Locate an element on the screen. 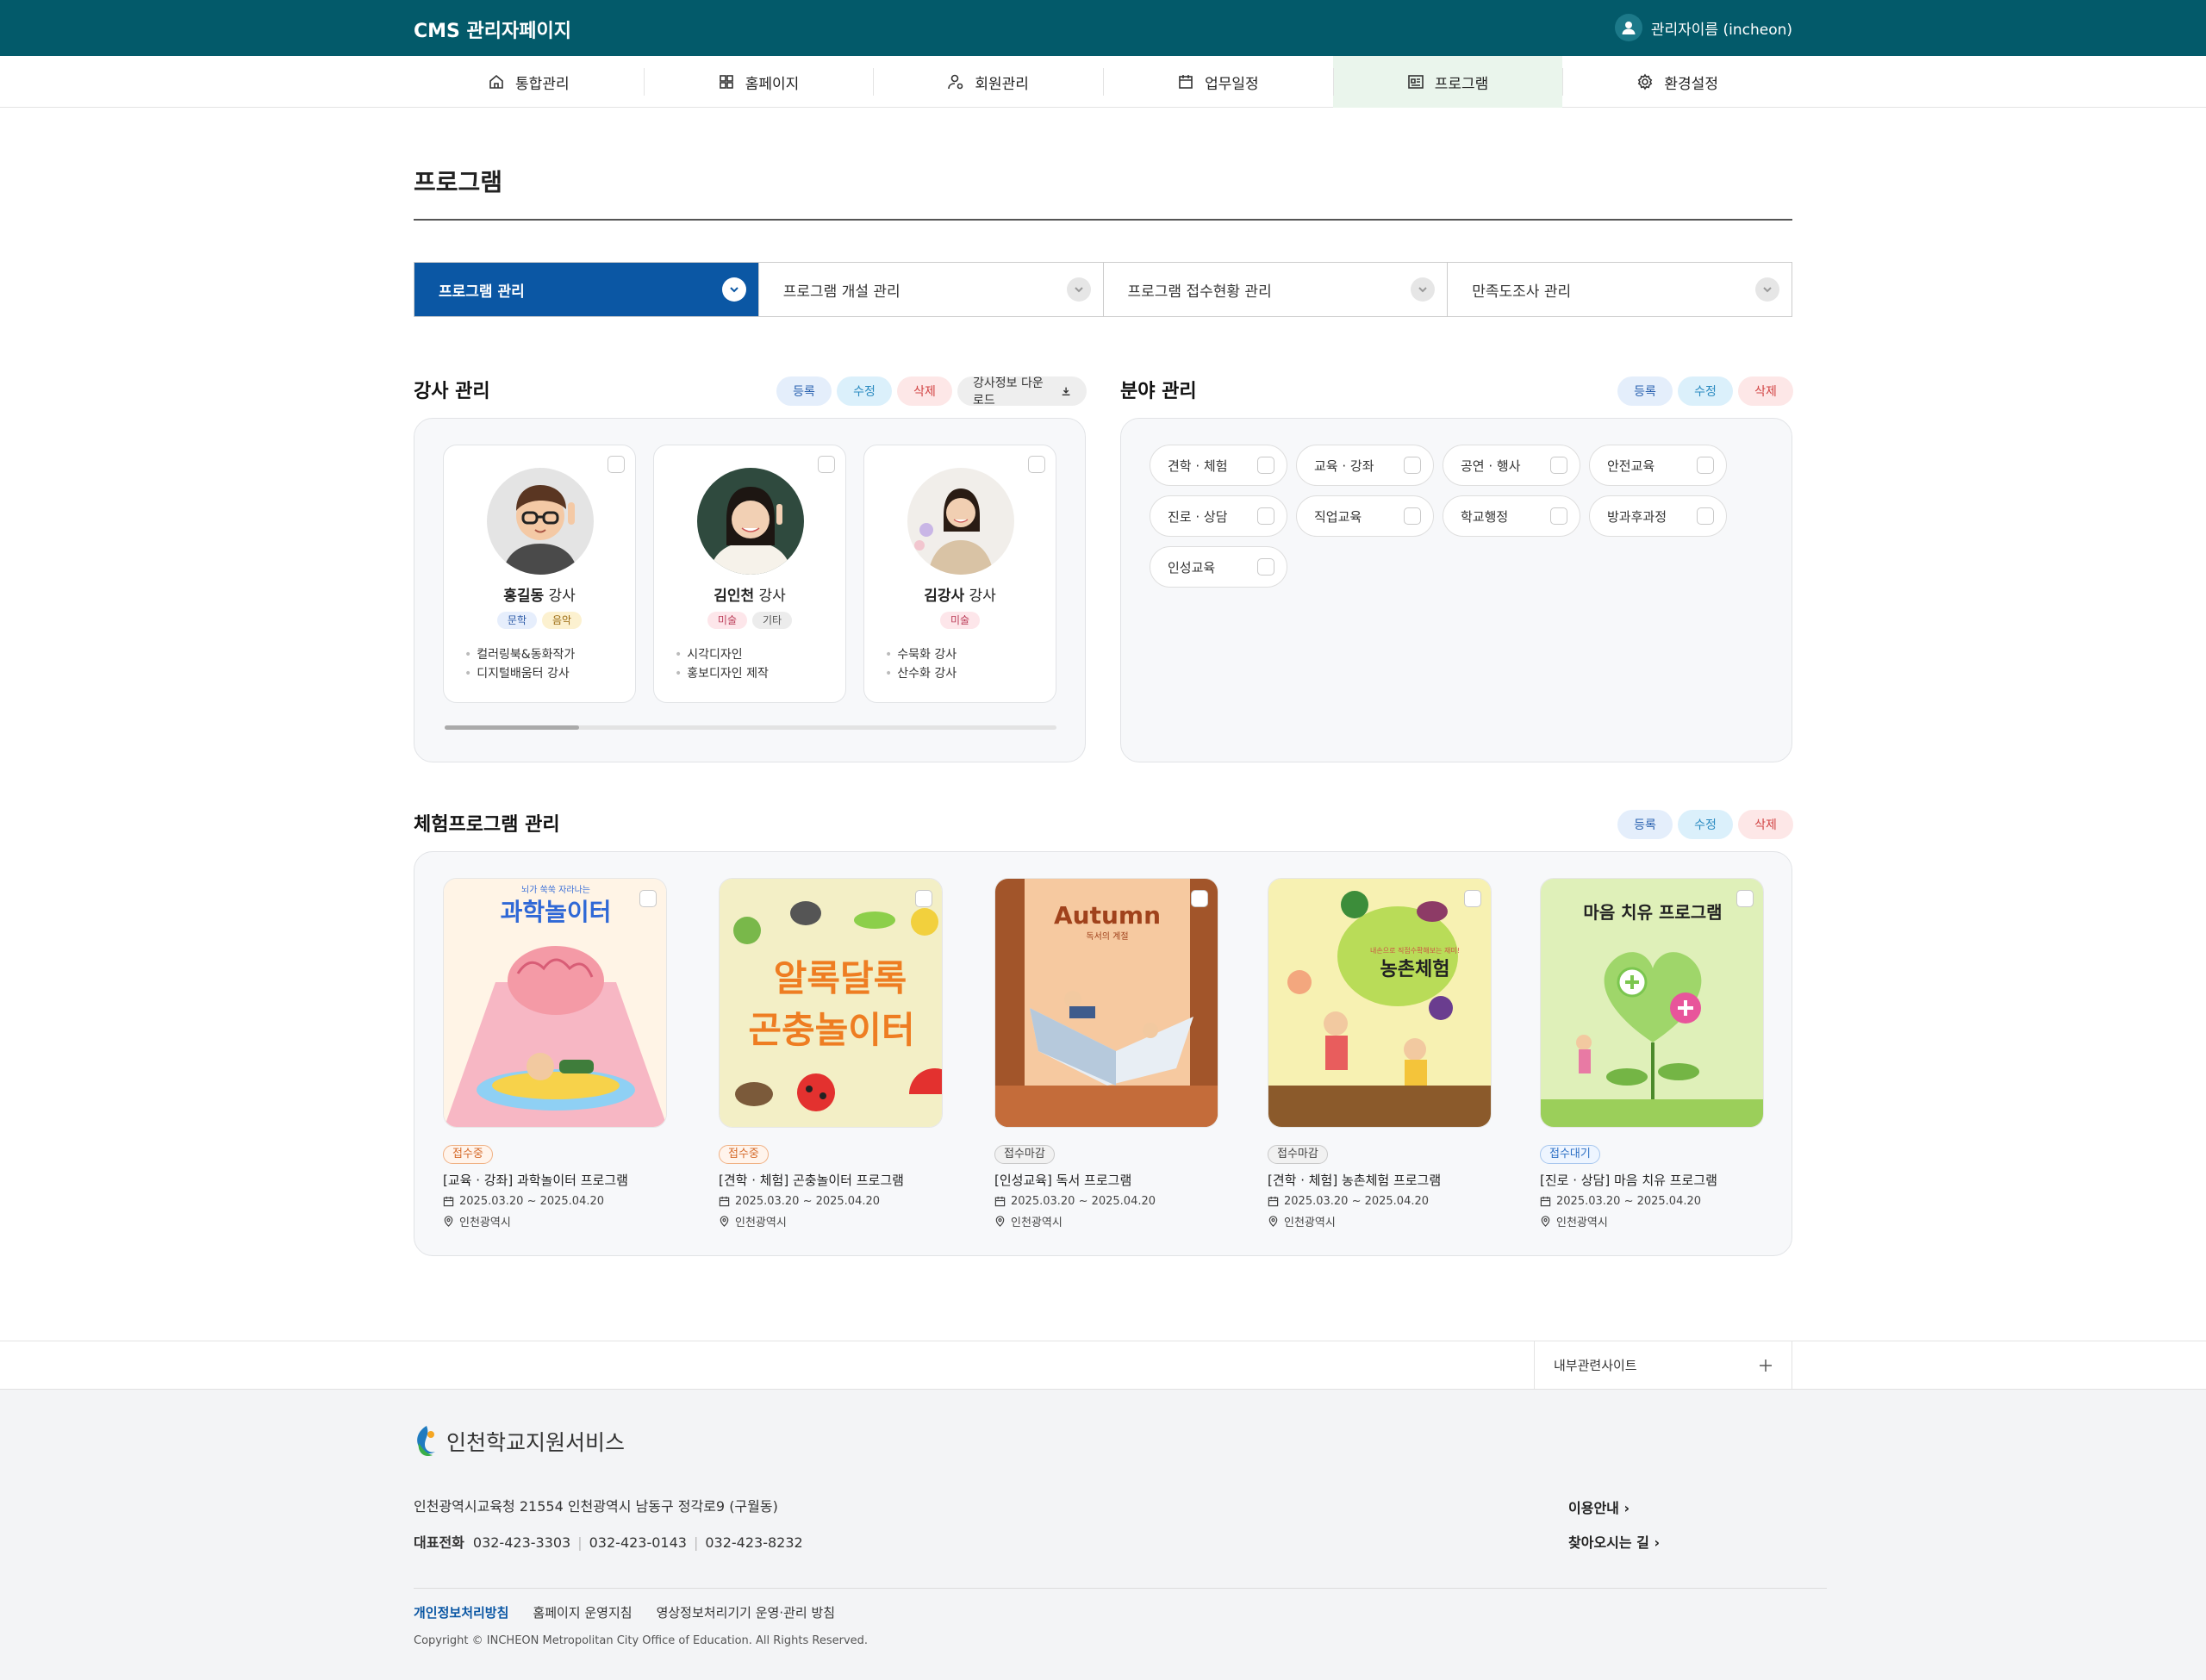  site-policy-link: 홈페이지 운영지침 is located at coordinates (582, 1612).